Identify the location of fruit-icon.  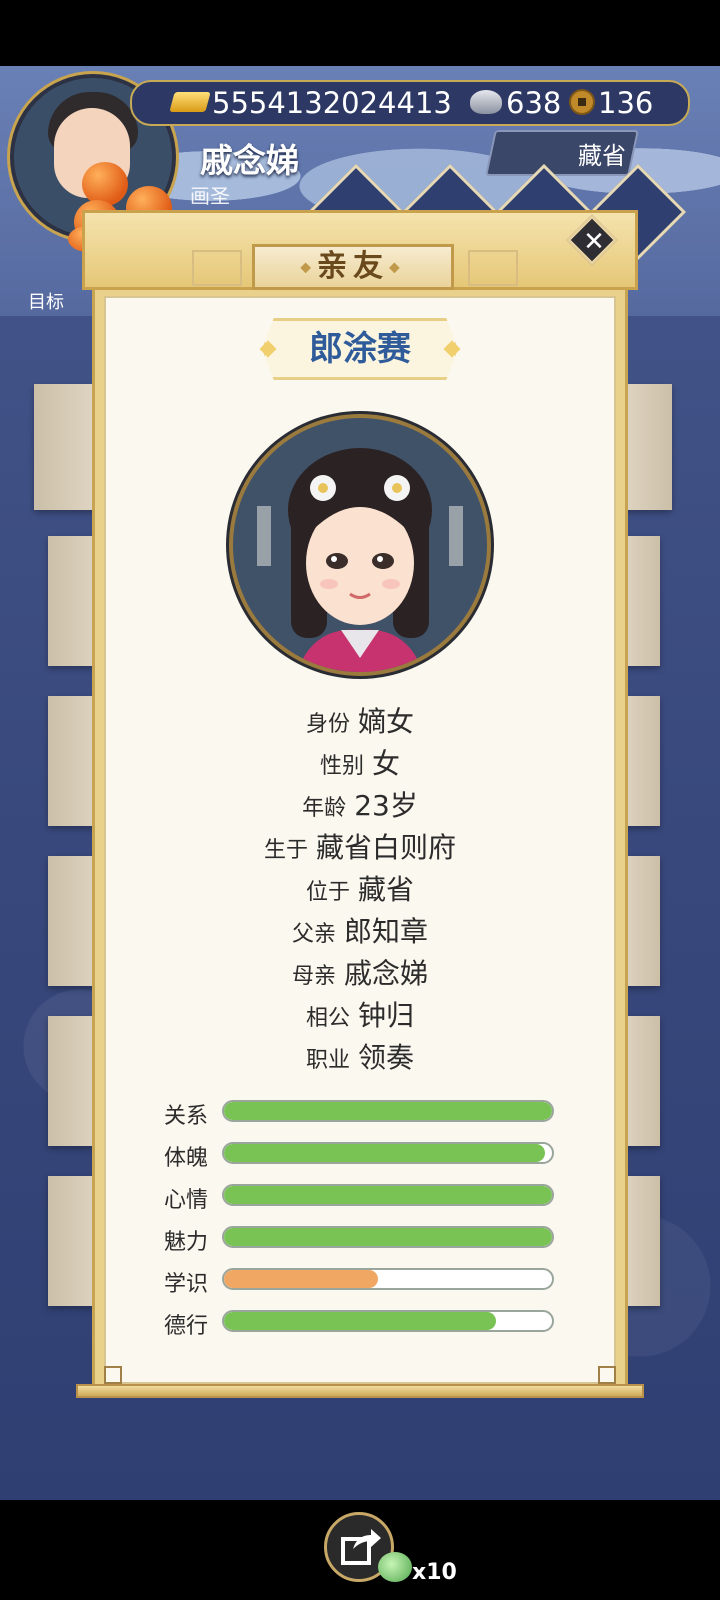
(105, 184).